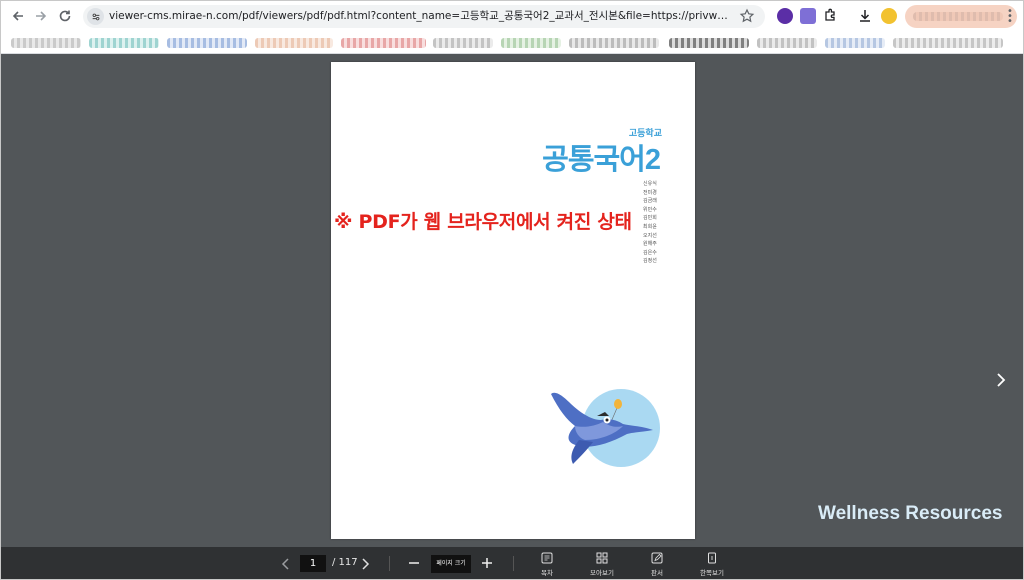 The width and height of the screenshot is (1024, 580). I want to click on zoom-in-button, so click(487, 563).